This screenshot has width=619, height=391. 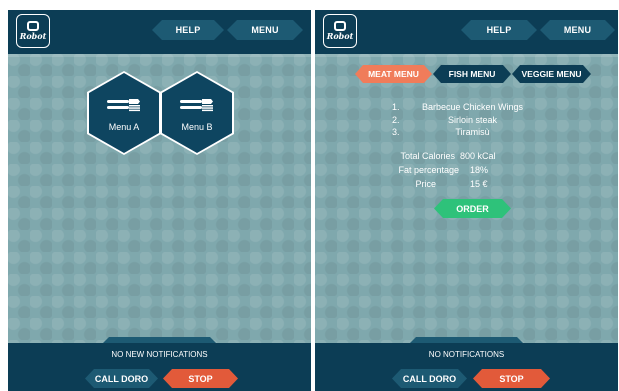 I want to click on list-item: 1. Barbecue Chicken Wings, so click(x=466, y=108).